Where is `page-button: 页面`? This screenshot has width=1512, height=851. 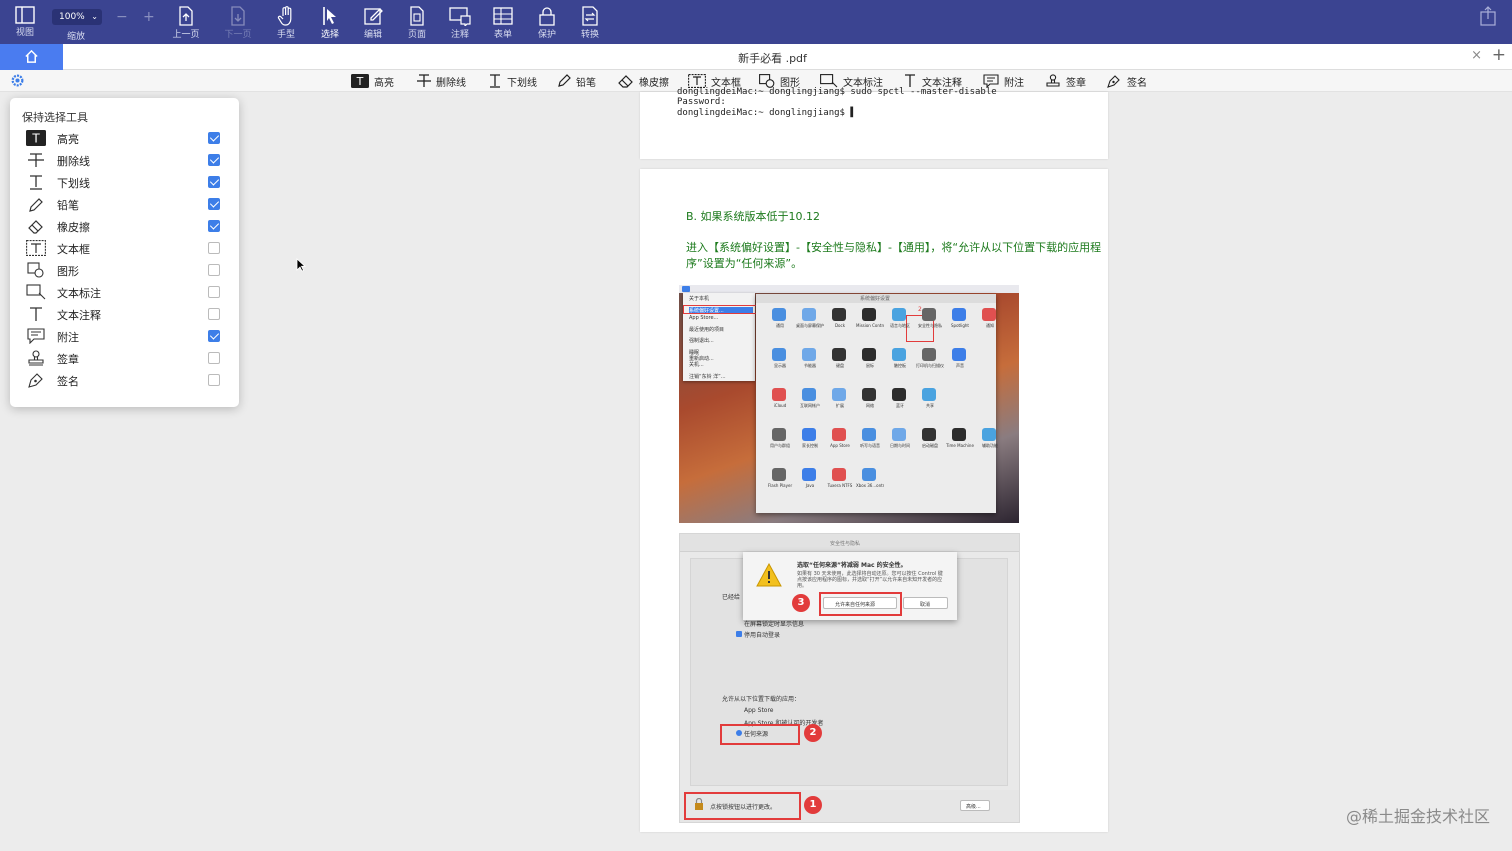
page-button: 页面 is located at coordinates (417, 23).